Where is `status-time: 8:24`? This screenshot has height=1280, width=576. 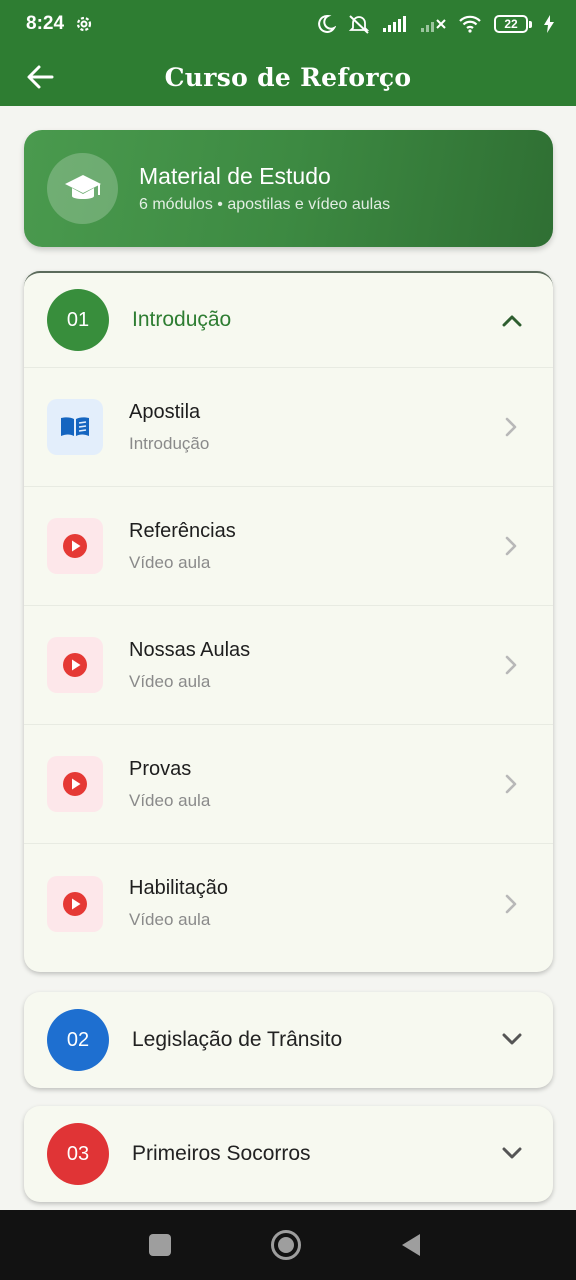
status-time: 8:24 is located at coordinates (45, 23).